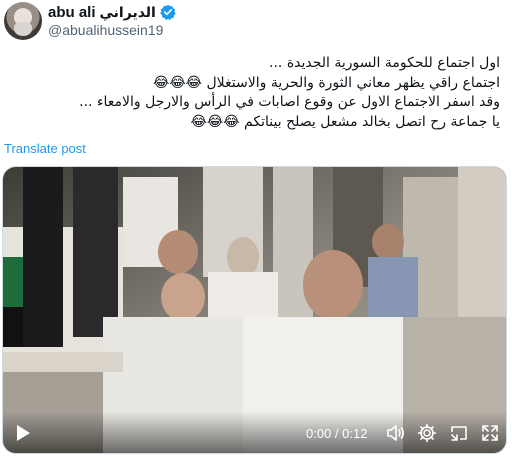 The image size is (512, 456). I want to click on avatar, so click(23, 21).